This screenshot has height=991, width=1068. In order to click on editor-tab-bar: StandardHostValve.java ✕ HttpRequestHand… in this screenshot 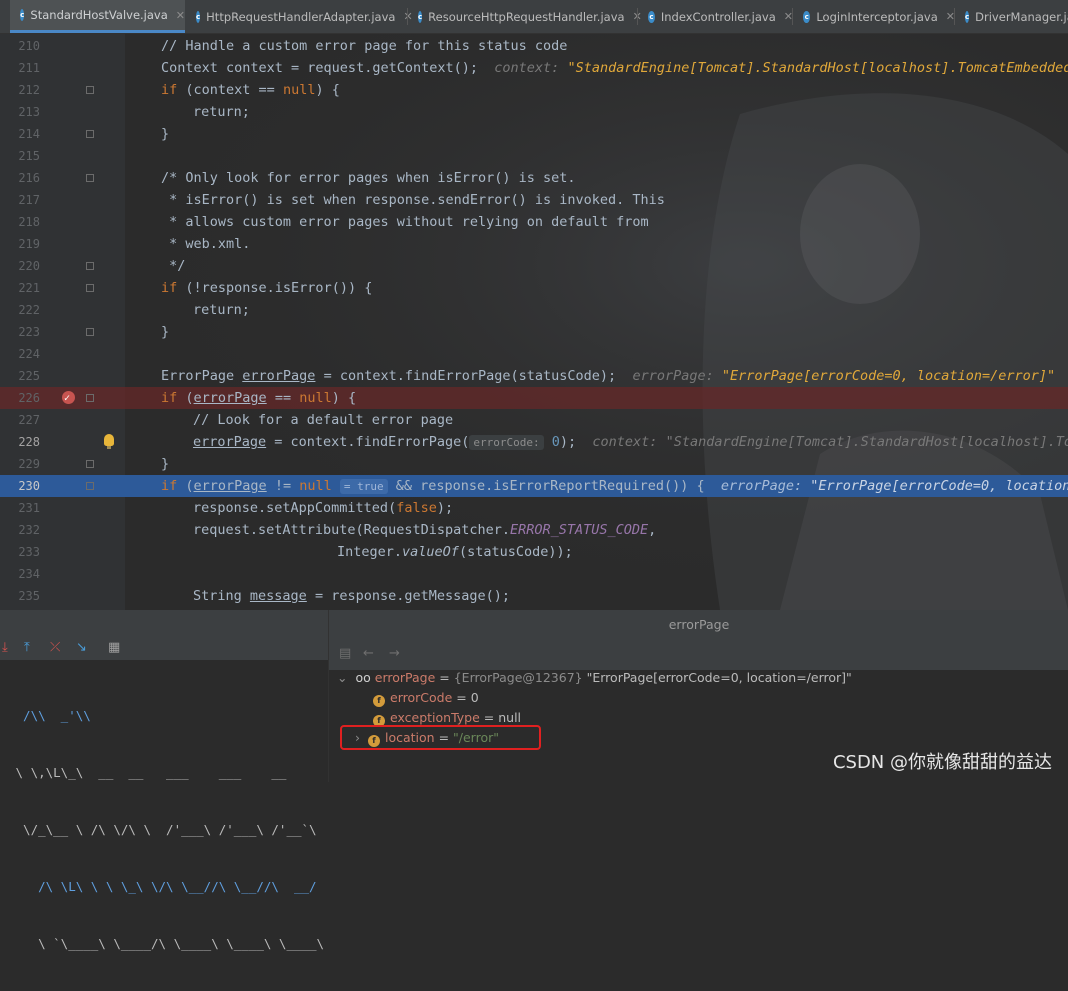, I will do `click(534, 17)`.